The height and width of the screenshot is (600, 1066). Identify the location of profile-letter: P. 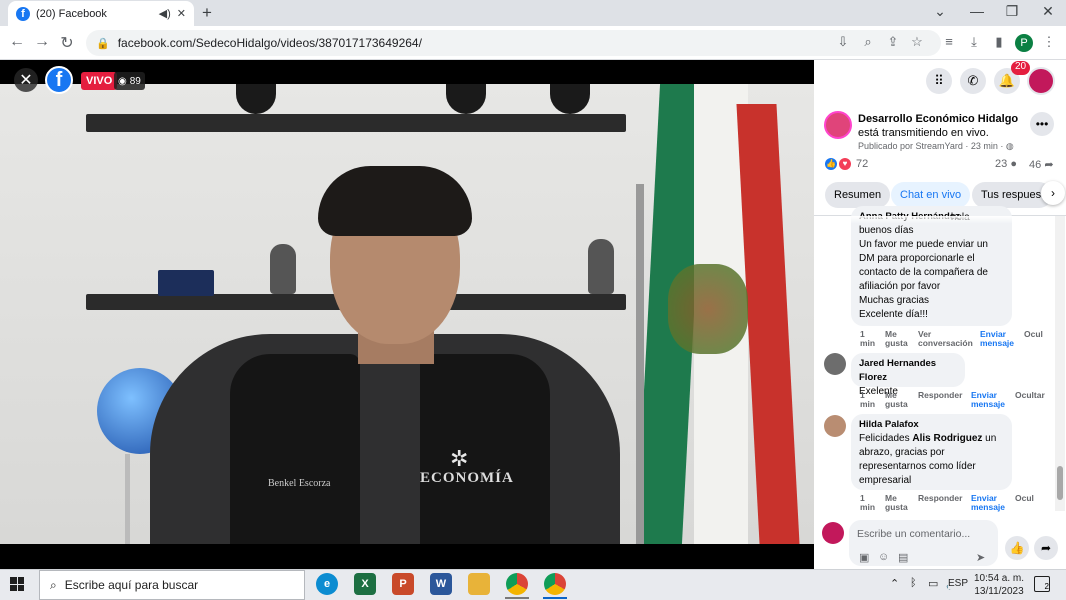
(1024, 43).